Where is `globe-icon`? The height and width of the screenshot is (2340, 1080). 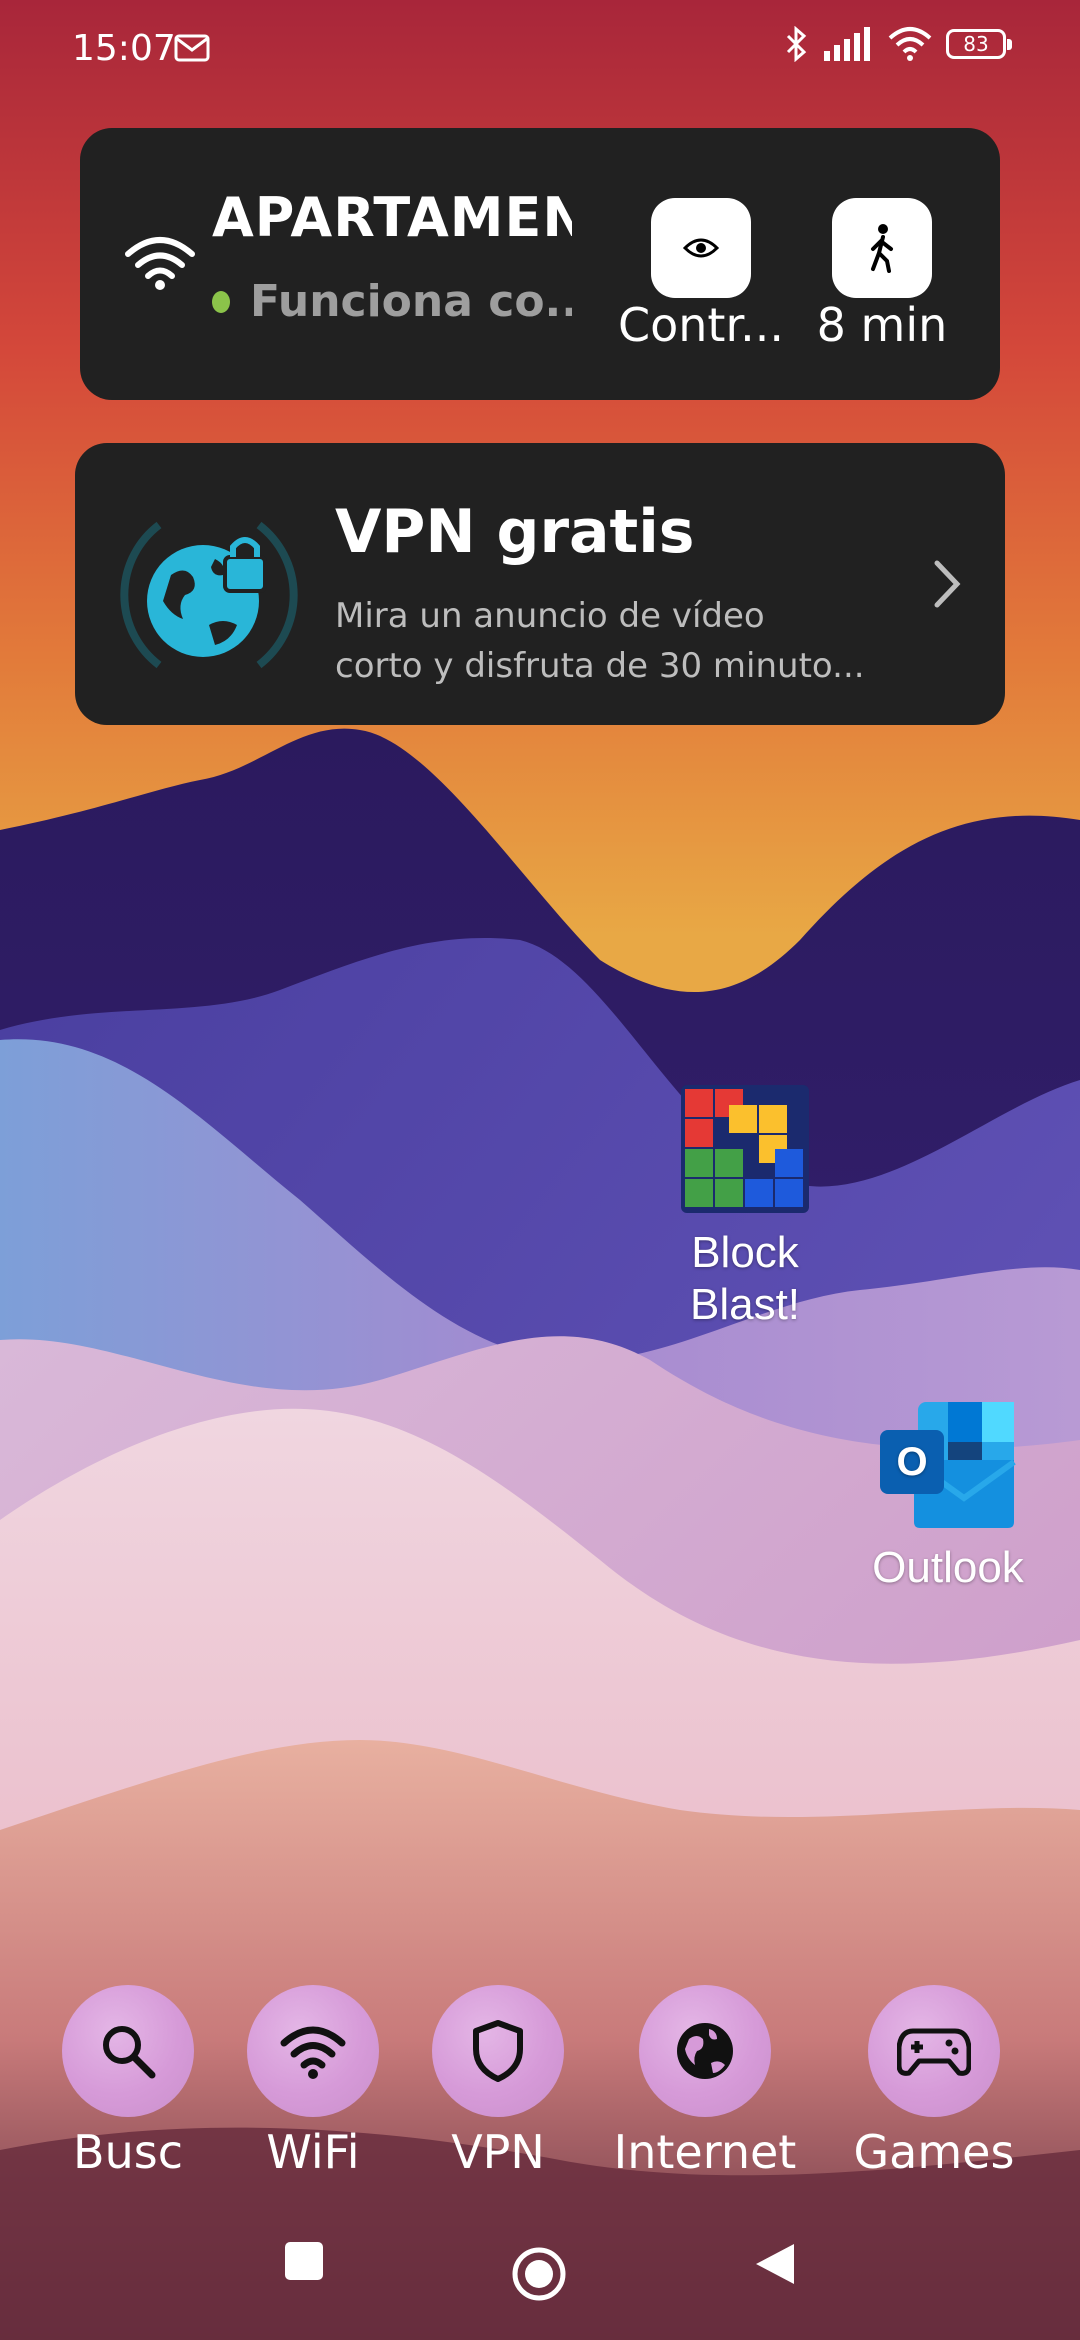 globe-icon is located at coordinates (705, 2051).